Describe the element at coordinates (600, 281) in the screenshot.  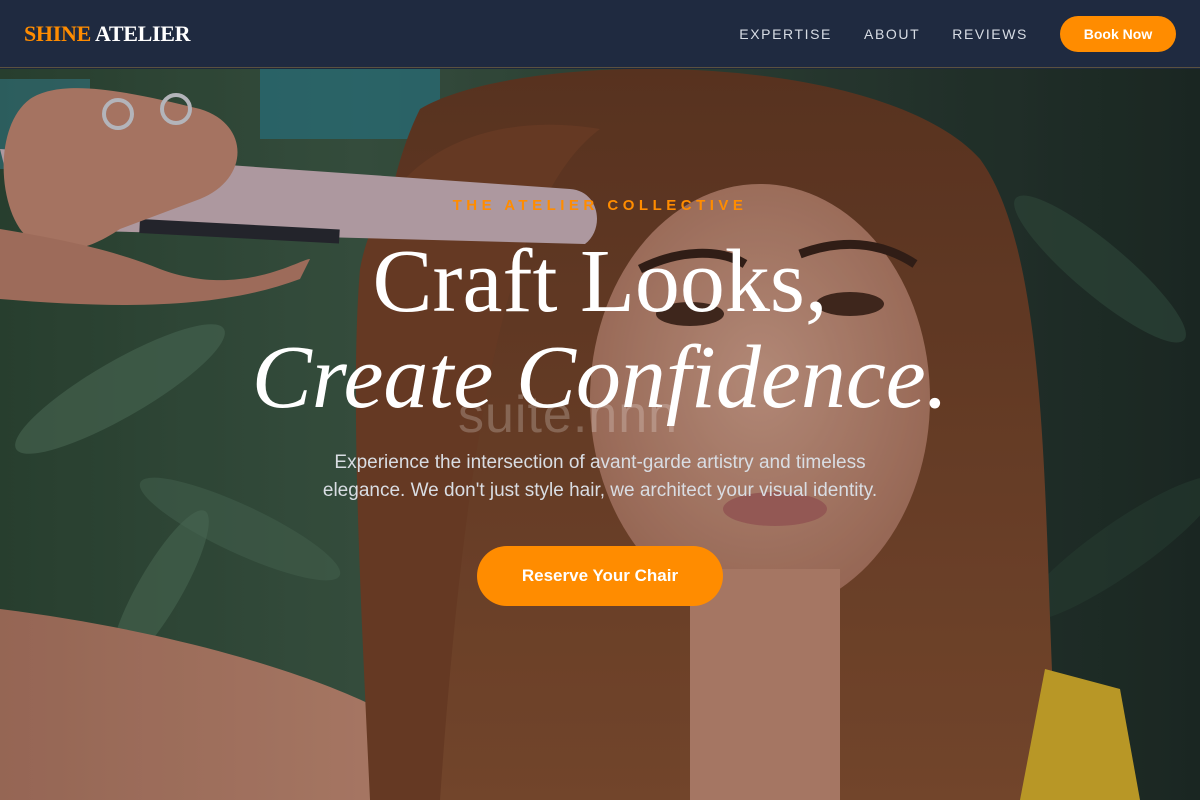
I see `hero-headline-line1: Craft Looks,` at that location.